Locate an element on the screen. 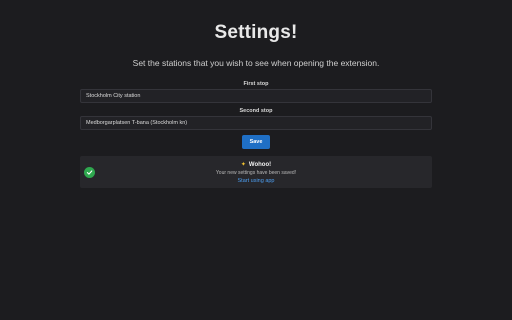 The width and height of the screenshot is (512, 320). alert-message: Your new settings have been saved! is located at coordinates (256, 173).